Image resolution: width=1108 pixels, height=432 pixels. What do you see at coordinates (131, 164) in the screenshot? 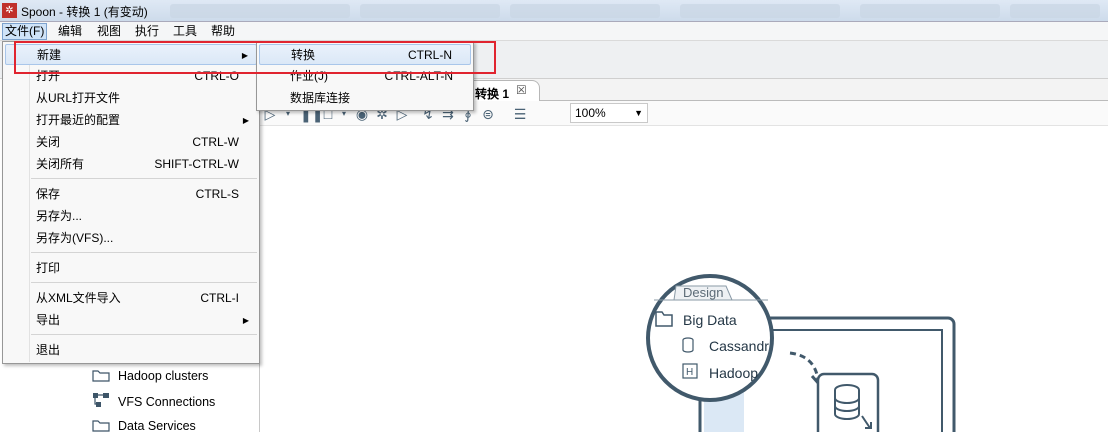
I see `menu-item-close-all: 关闭所有 SHIFT-CTRL-W` at bounding box center [131, 164].